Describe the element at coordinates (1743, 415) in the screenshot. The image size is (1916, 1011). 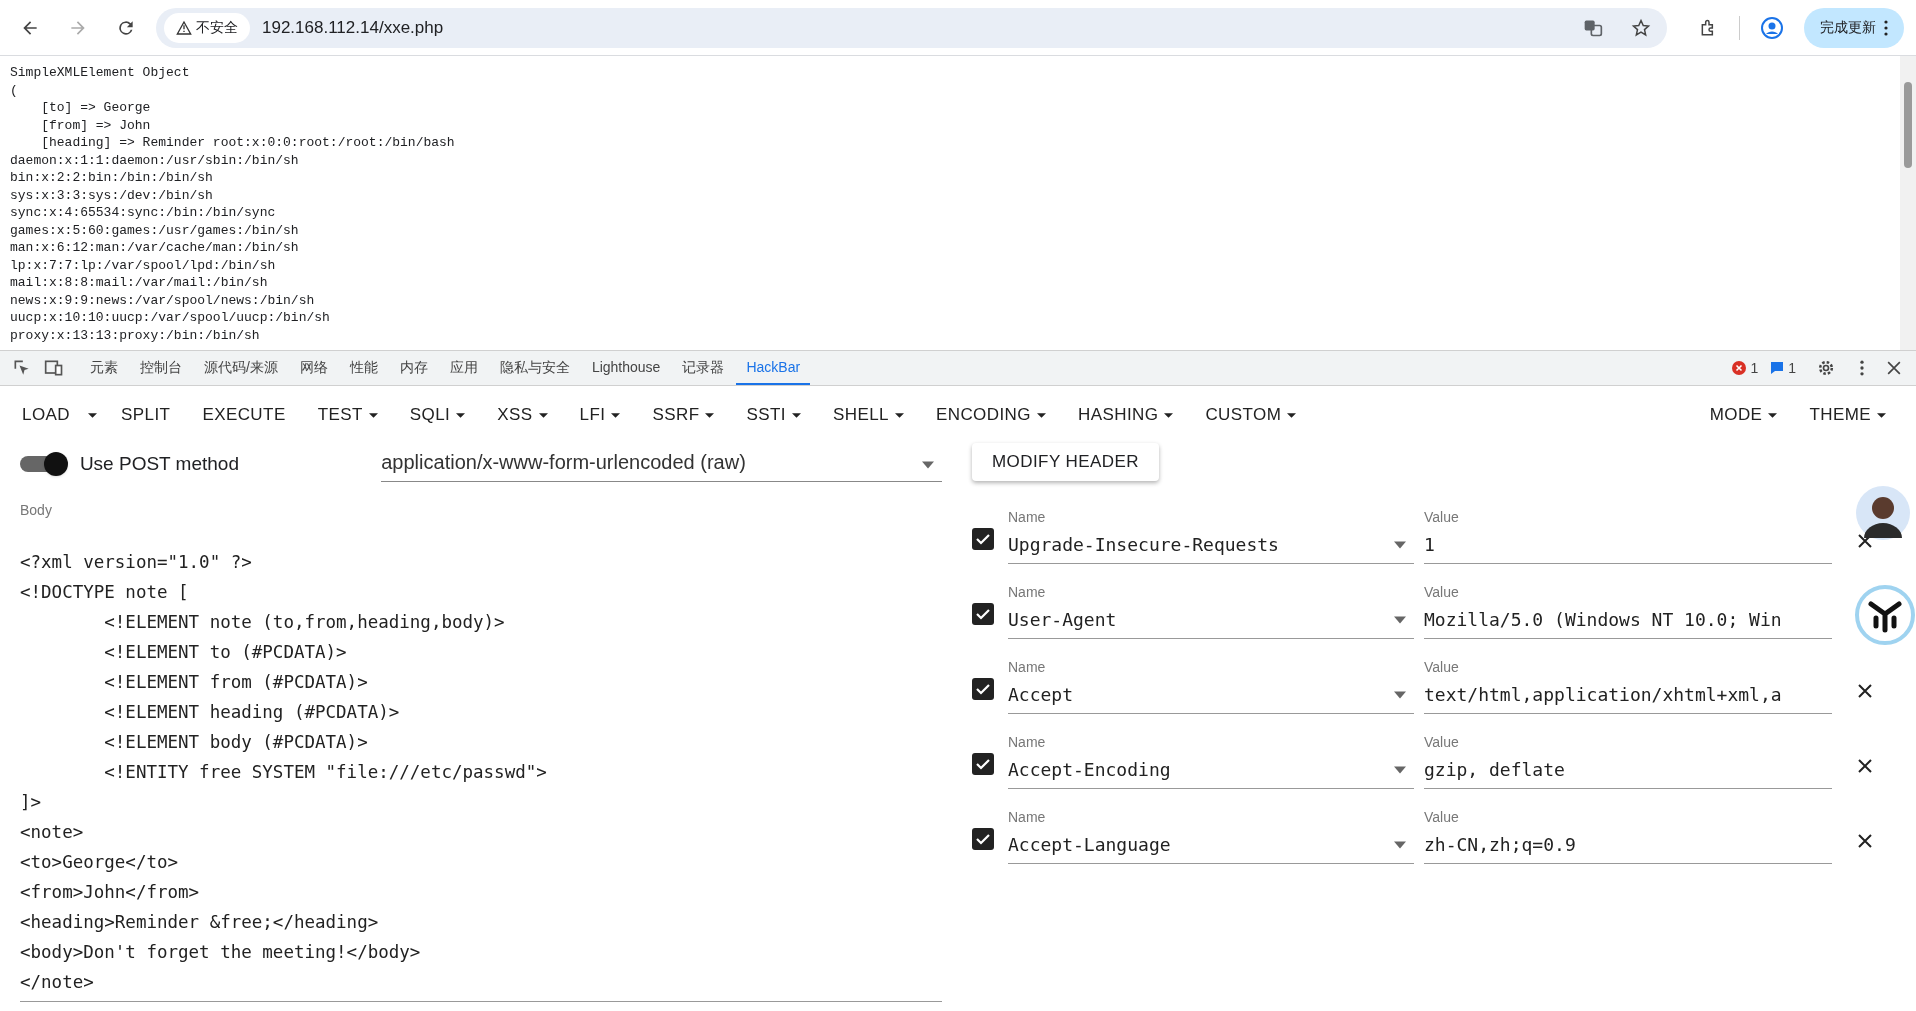
I see `menu-button: MODE` at that location.